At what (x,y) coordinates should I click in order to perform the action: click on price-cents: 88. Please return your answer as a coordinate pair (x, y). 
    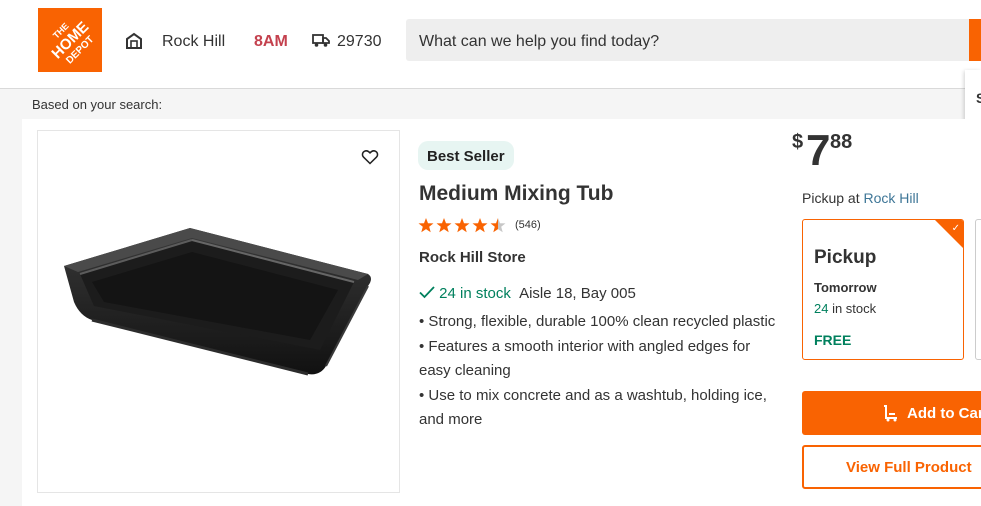
    Looking at the image, I should click on (841, 142).